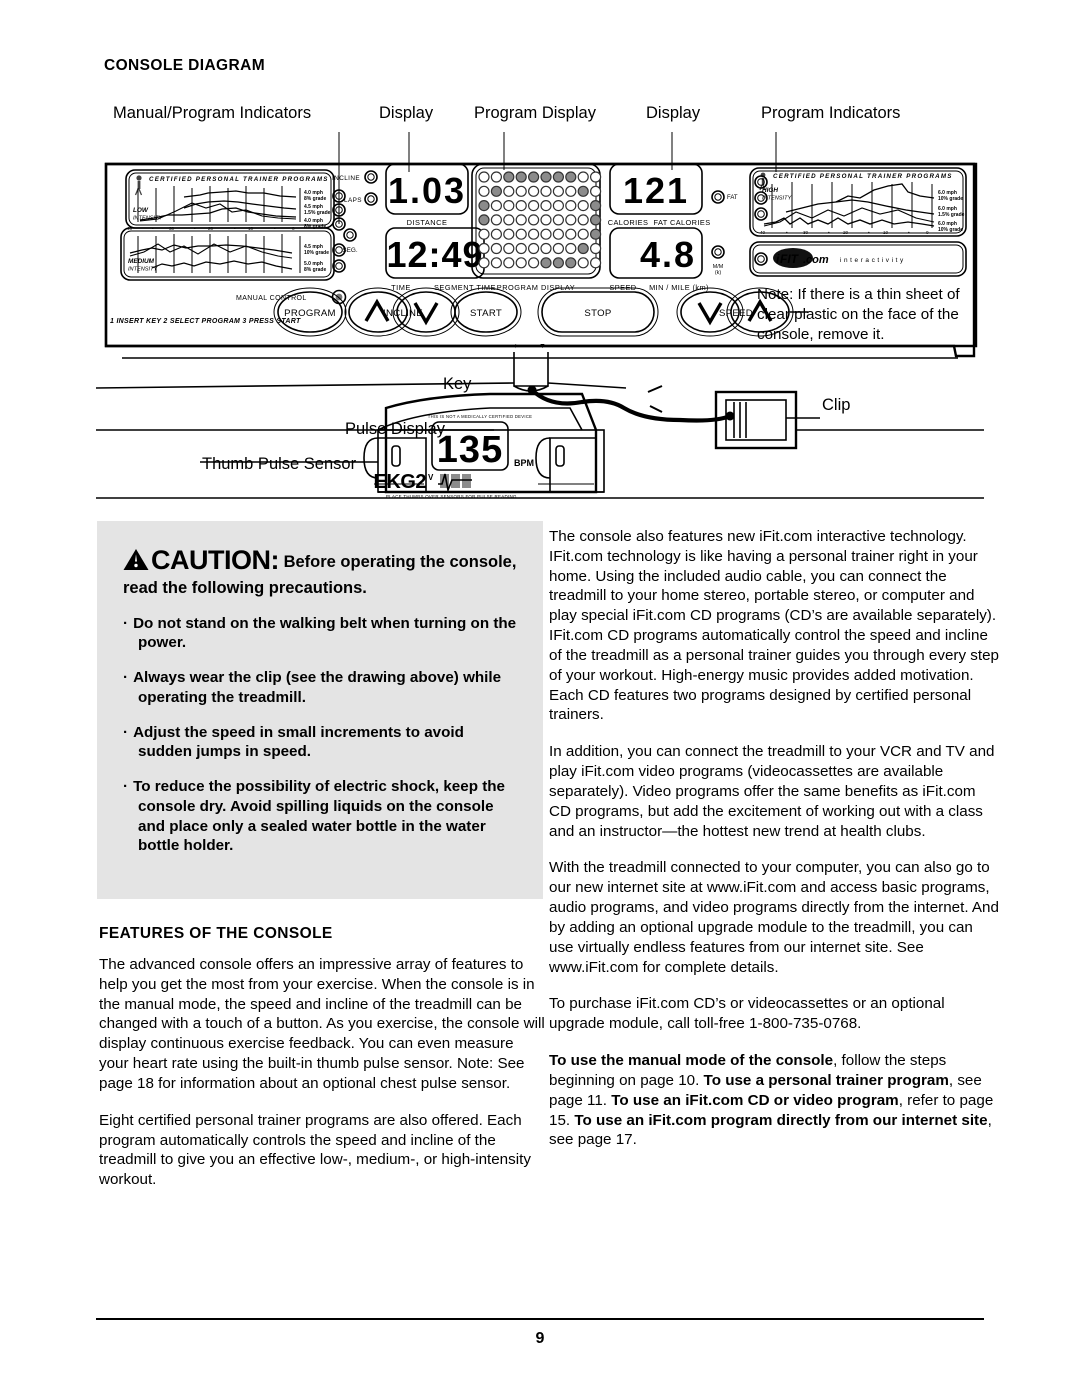 The image size is (1080, 1397). Describe the element at coordinates (218, 205) in the screenshot. I see `low-graph-curves` at that location.